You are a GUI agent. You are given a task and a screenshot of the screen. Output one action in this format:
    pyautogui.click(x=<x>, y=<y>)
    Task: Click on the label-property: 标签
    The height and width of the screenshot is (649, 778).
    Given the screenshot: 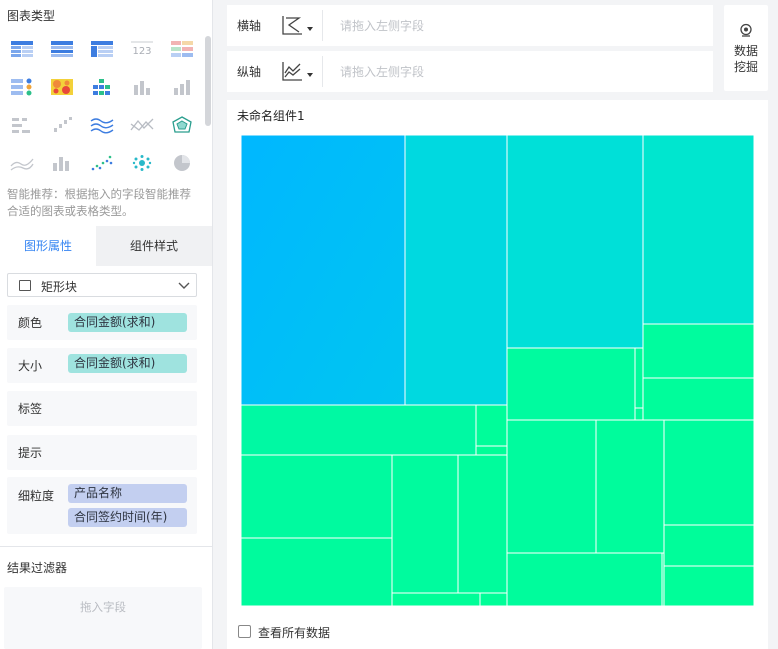 What is the action you would take?
    pyautogui.click(x=102, y=408)
    